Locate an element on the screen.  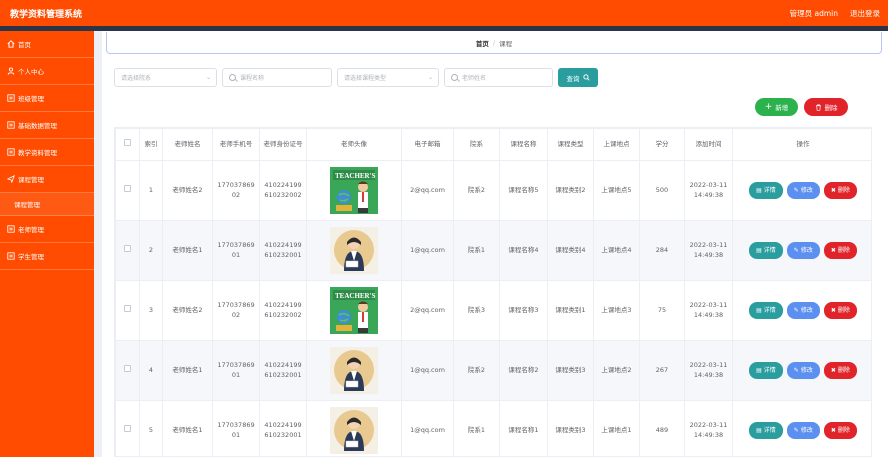
cell-course-type: 课程类别2 is located at coordinates (570, 190).